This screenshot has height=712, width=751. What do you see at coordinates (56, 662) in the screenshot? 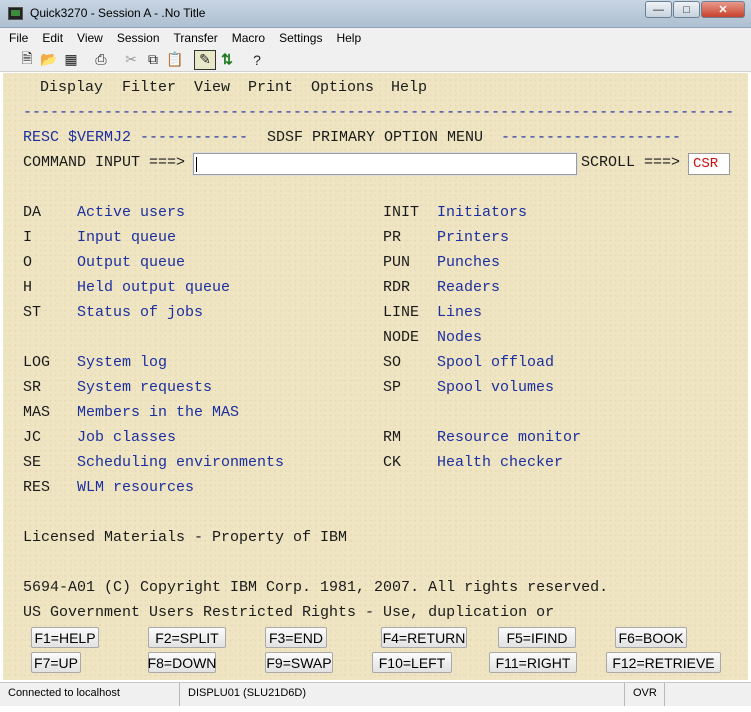
I see `f7-up-button: F7=UP` at bounding box center [56, 662].